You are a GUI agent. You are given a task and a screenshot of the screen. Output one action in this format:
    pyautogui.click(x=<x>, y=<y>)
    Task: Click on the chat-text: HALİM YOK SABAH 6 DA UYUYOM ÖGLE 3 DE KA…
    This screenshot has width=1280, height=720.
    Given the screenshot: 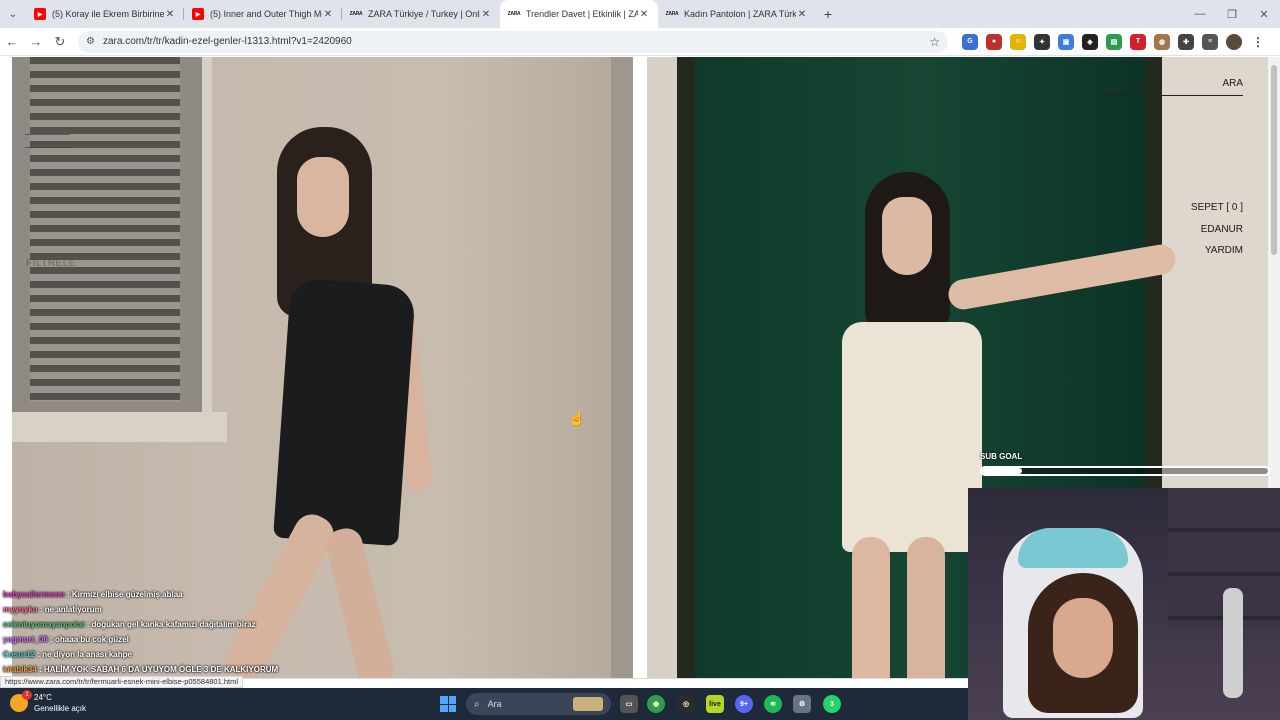 What is the action you would take?
    pyautogui.click(x=161, y=669)
    